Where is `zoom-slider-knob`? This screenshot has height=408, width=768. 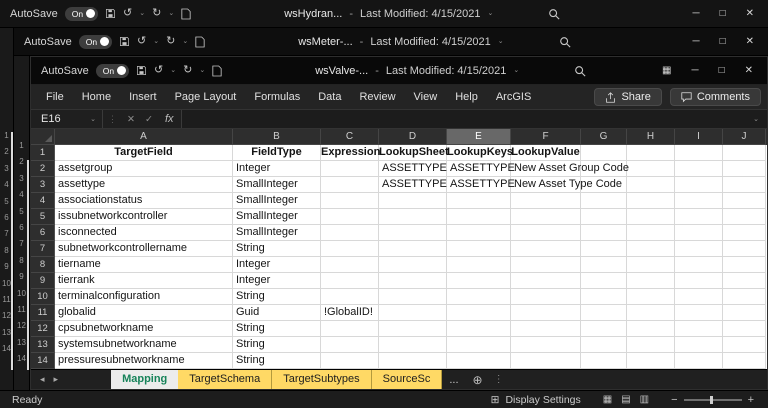 zoom-slider-knob is located at coordinates (711, 399).